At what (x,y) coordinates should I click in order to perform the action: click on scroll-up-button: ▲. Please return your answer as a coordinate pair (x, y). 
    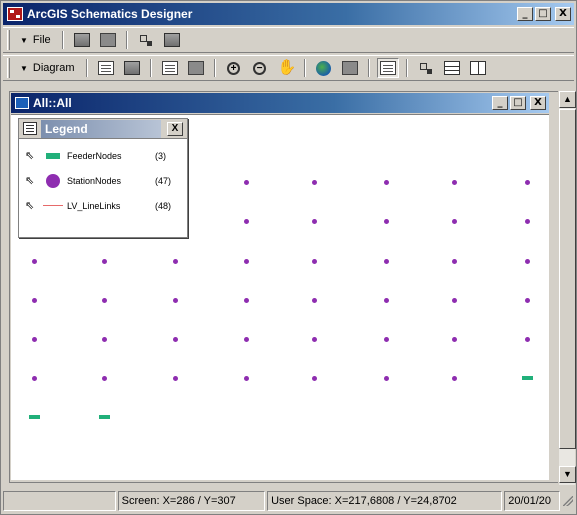
    Looking at the image, I should click on (567, 99).